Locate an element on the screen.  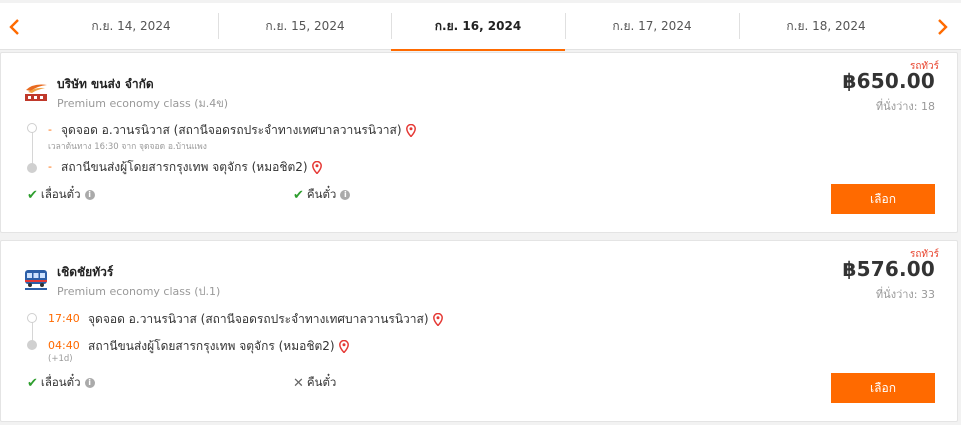
refund-ticket-policy: ✕ คืนตั๋ว is located at coordinates (314, 383).